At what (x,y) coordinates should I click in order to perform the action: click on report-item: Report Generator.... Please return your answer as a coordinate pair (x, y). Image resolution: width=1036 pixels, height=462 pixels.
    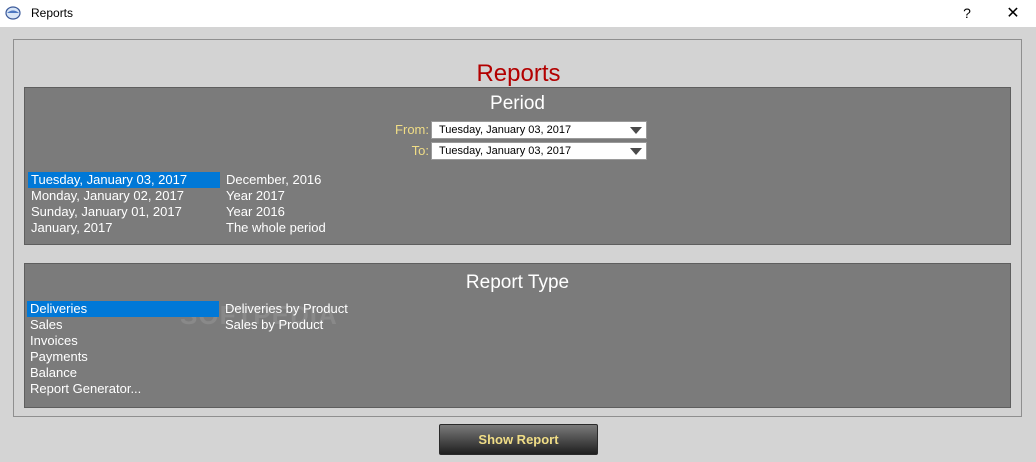
    Looking at the image, I should click on (84, 389).